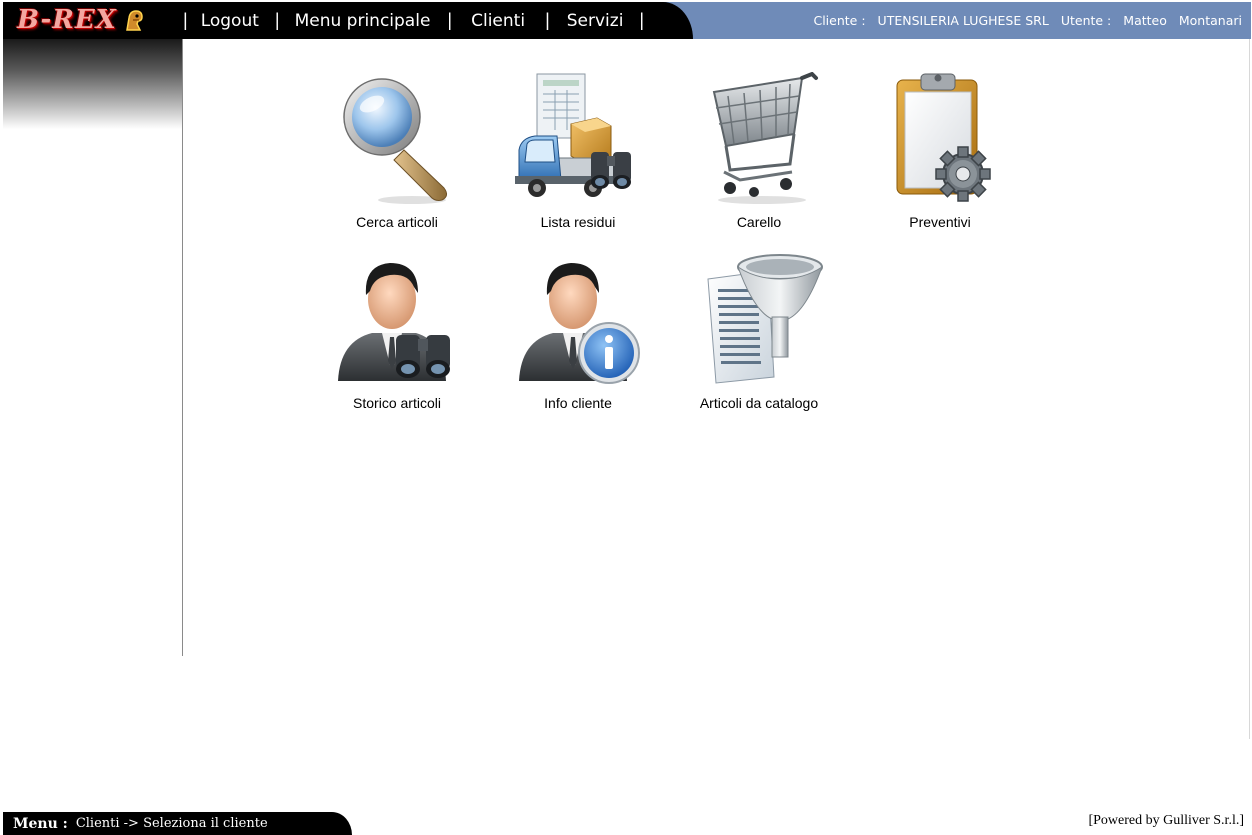 The height and width of the screenshot is (835, 1252). I want to click on nav-servizi: Servizi, so click(595, 21).